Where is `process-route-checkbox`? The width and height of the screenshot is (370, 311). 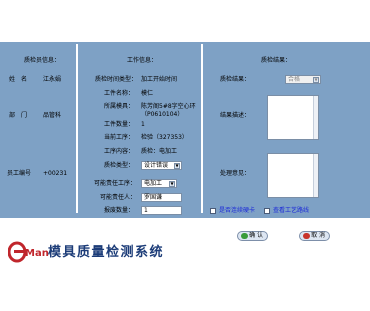 process-route-checkbox is located at coordinates (267, 211).